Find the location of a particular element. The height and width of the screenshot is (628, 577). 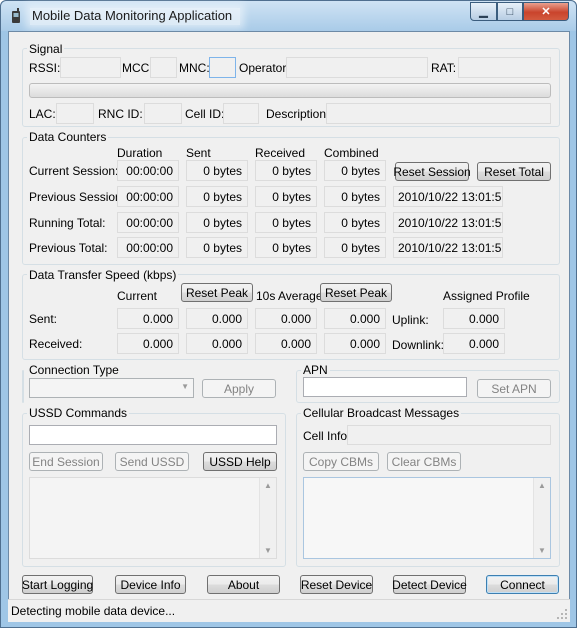

assigned-profile-header: Assigned Profile is located at coordinates (486, 296).